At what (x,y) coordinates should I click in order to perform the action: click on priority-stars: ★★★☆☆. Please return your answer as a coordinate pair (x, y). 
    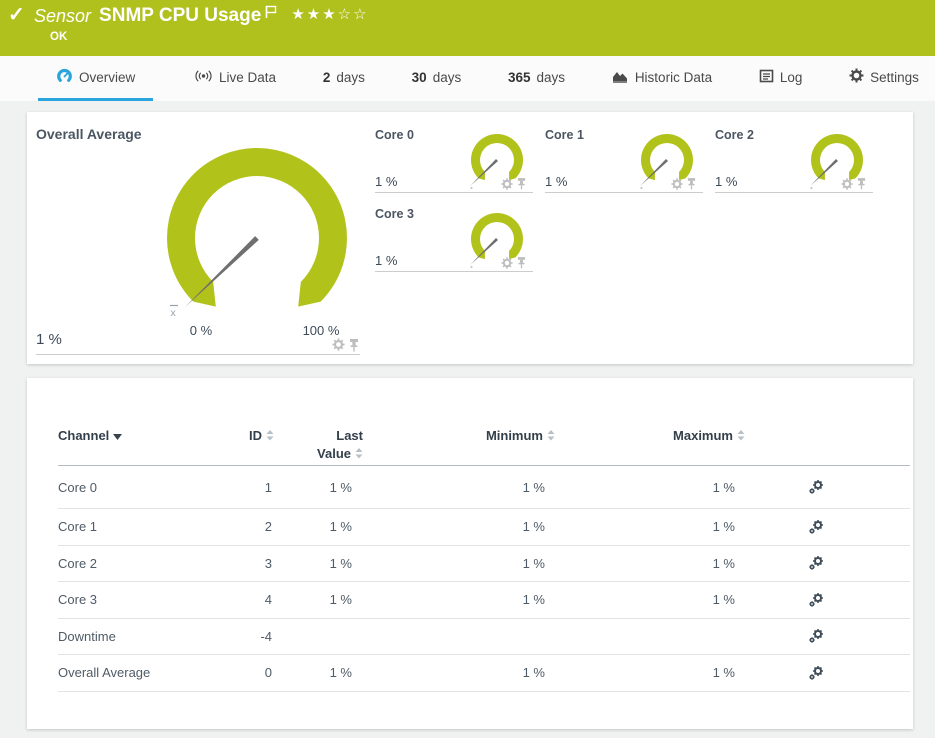
    Looking at the image, I should click on (329, 15).